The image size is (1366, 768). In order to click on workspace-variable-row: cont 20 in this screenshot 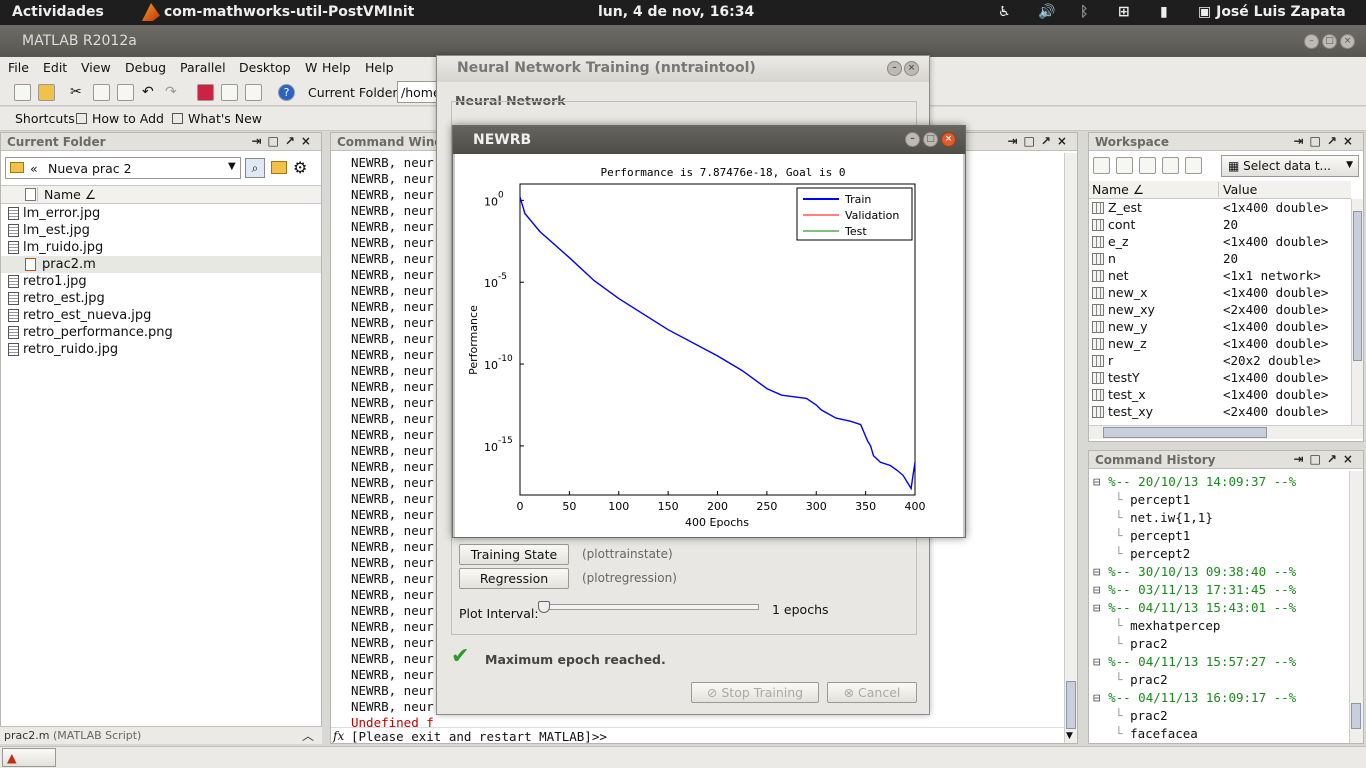, I will do `click(1220, 224)`.